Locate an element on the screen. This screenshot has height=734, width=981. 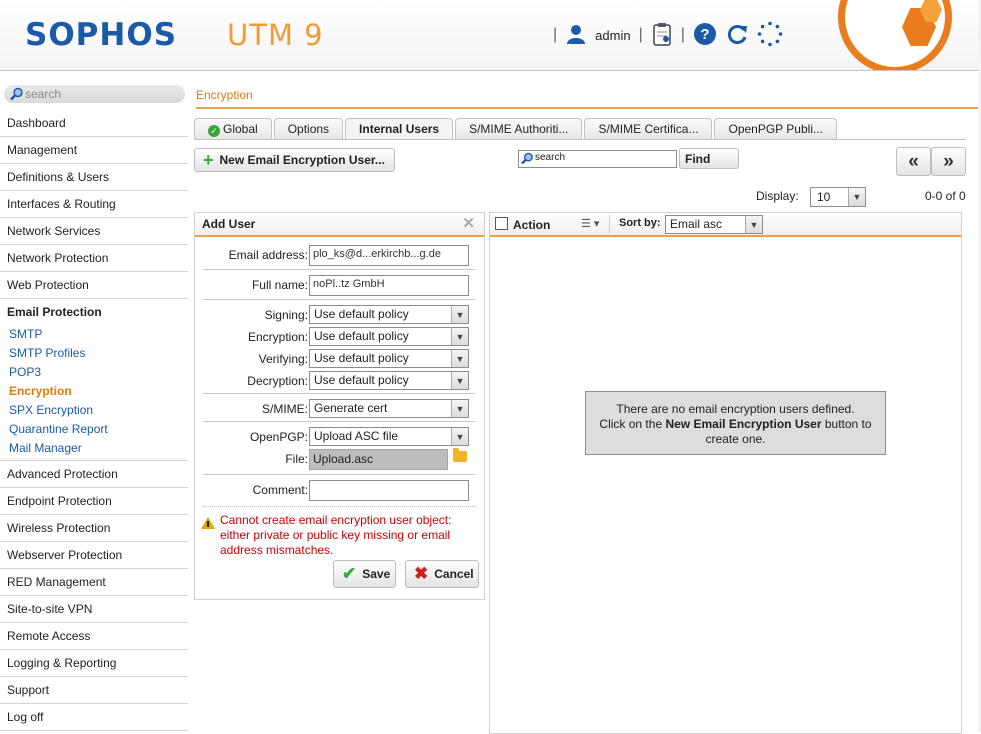
tab-global: ✓ Global is located at coordinates (233, 129).